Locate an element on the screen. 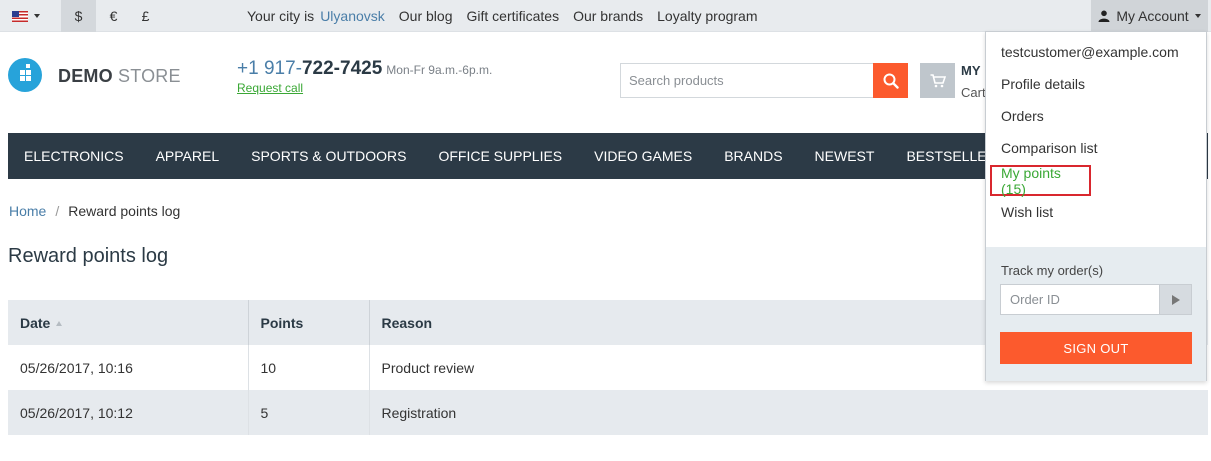 This screenshot has width=1211, height=461. search-button is located at coordinates (890, 80).